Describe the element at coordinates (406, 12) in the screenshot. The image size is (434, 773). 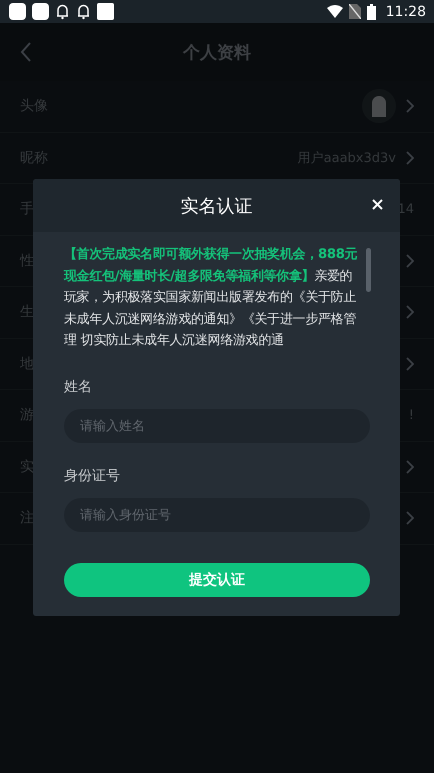
I see `clock-time: 11:28` at that location.